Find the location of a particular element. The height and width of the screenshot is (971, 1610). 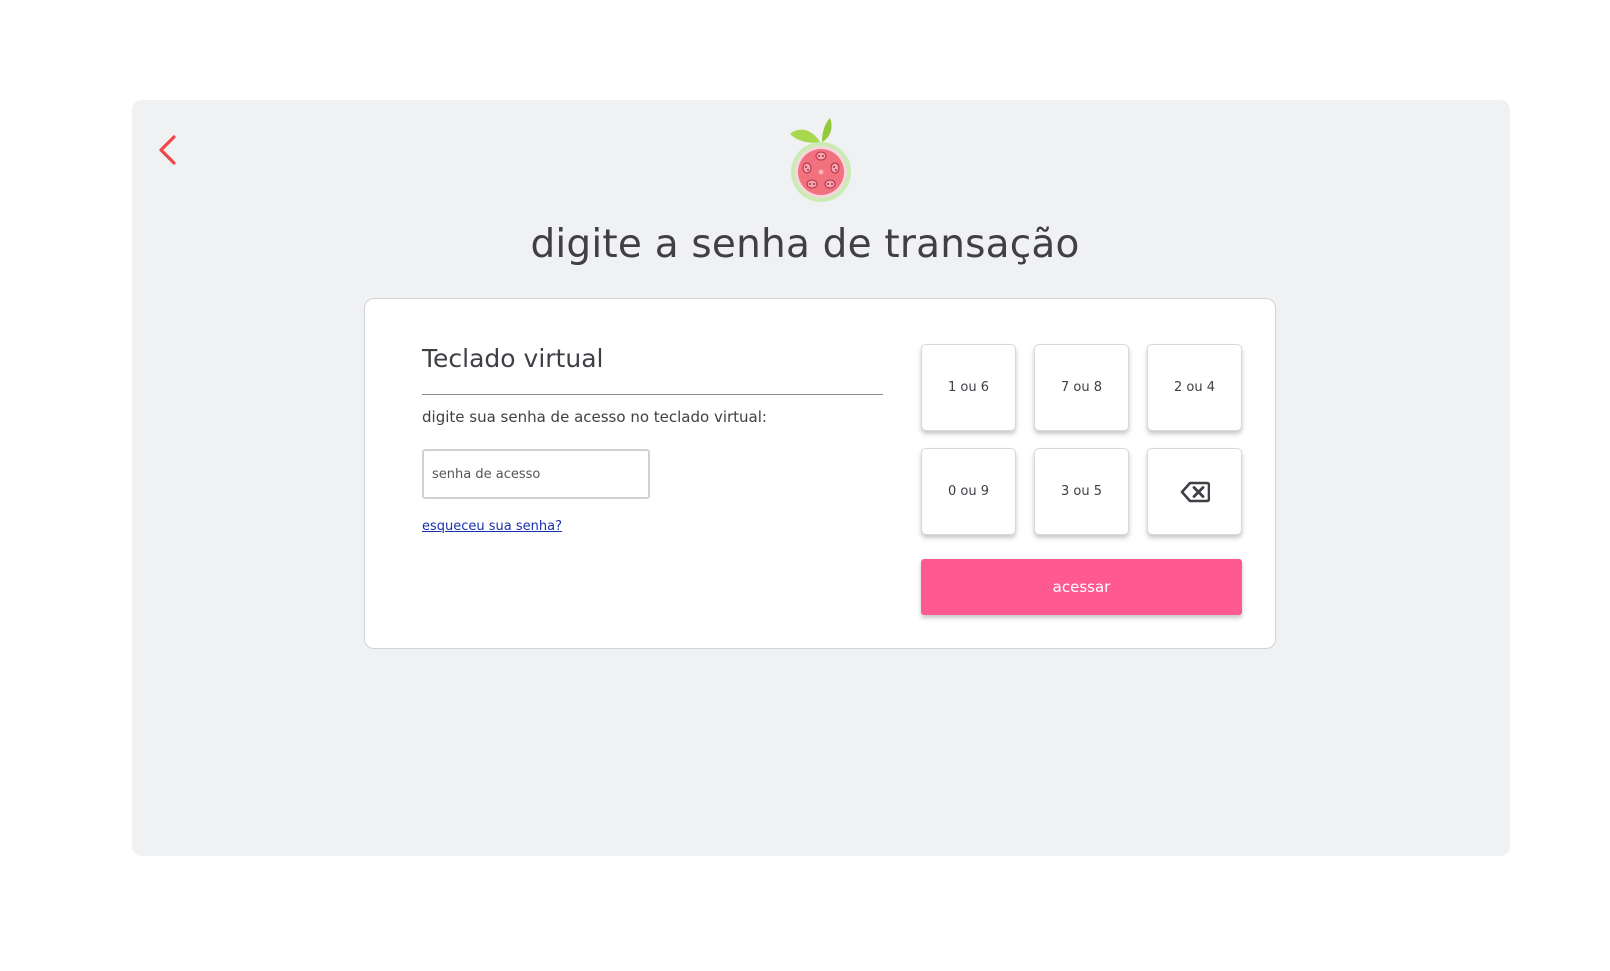

keypad-key-label: 0 ou 9 is located at coordinates (968, 491).